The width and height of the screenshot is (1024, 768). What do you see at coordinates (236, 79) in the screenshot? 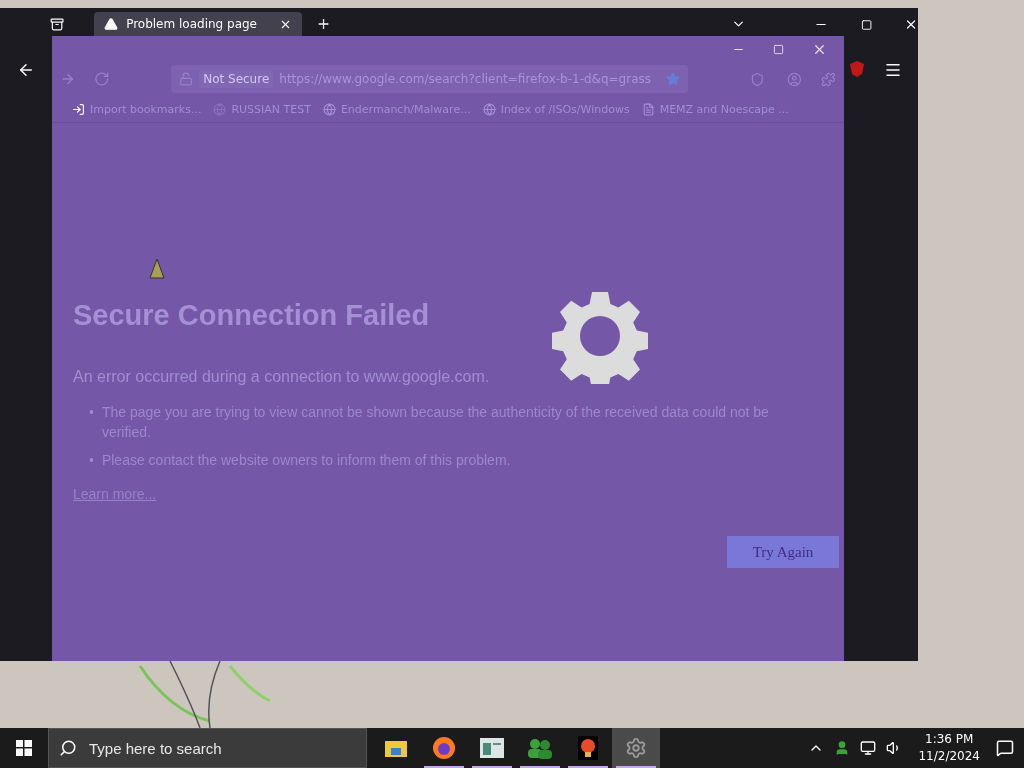
I see `security-label: Not Secure` at bounding box center [236, 79].